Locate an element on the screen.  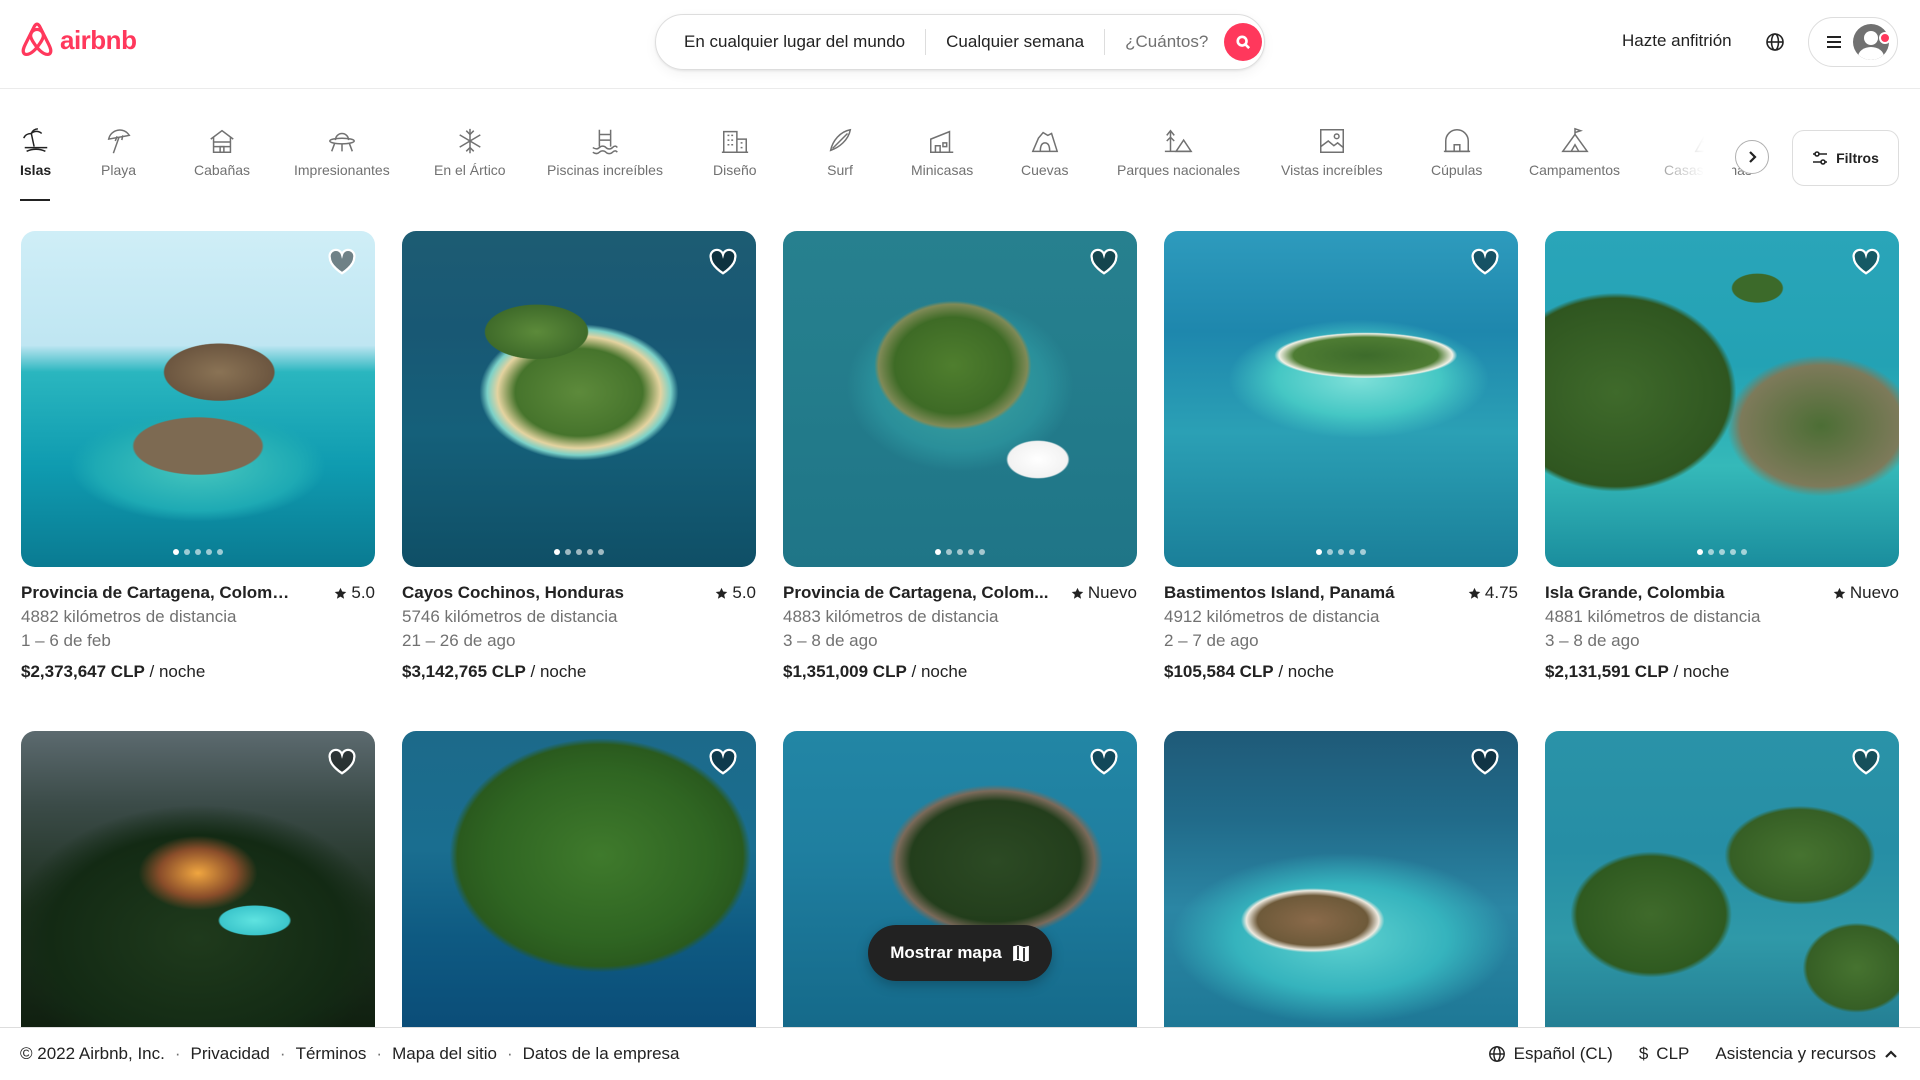
footer-currency-button: $ CLP is located at coordinates (1664, 1054).